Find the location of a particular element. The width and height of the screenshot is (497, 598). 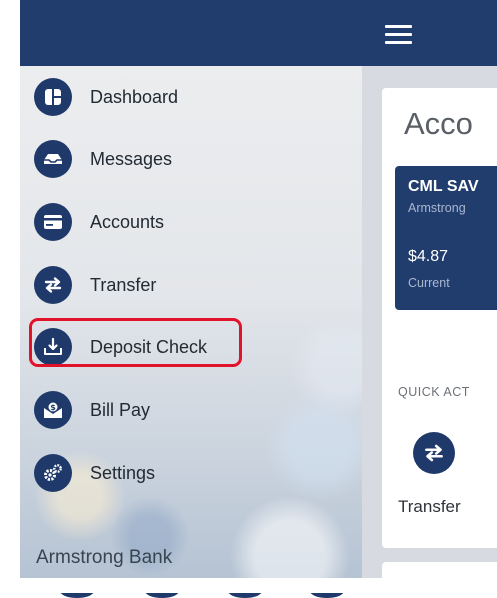

account-balance: $4.87 is located at coordinates (428, 256).